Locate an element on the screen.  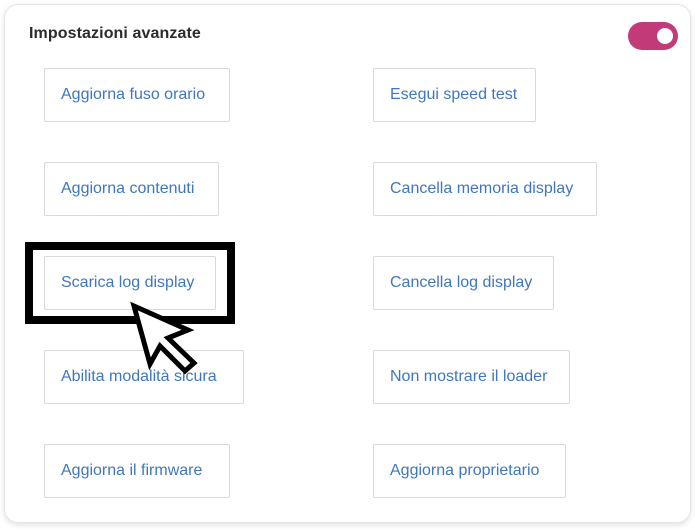
update-timezone-button: Aggiorna fuso orario is located at coordinates (137, 95).